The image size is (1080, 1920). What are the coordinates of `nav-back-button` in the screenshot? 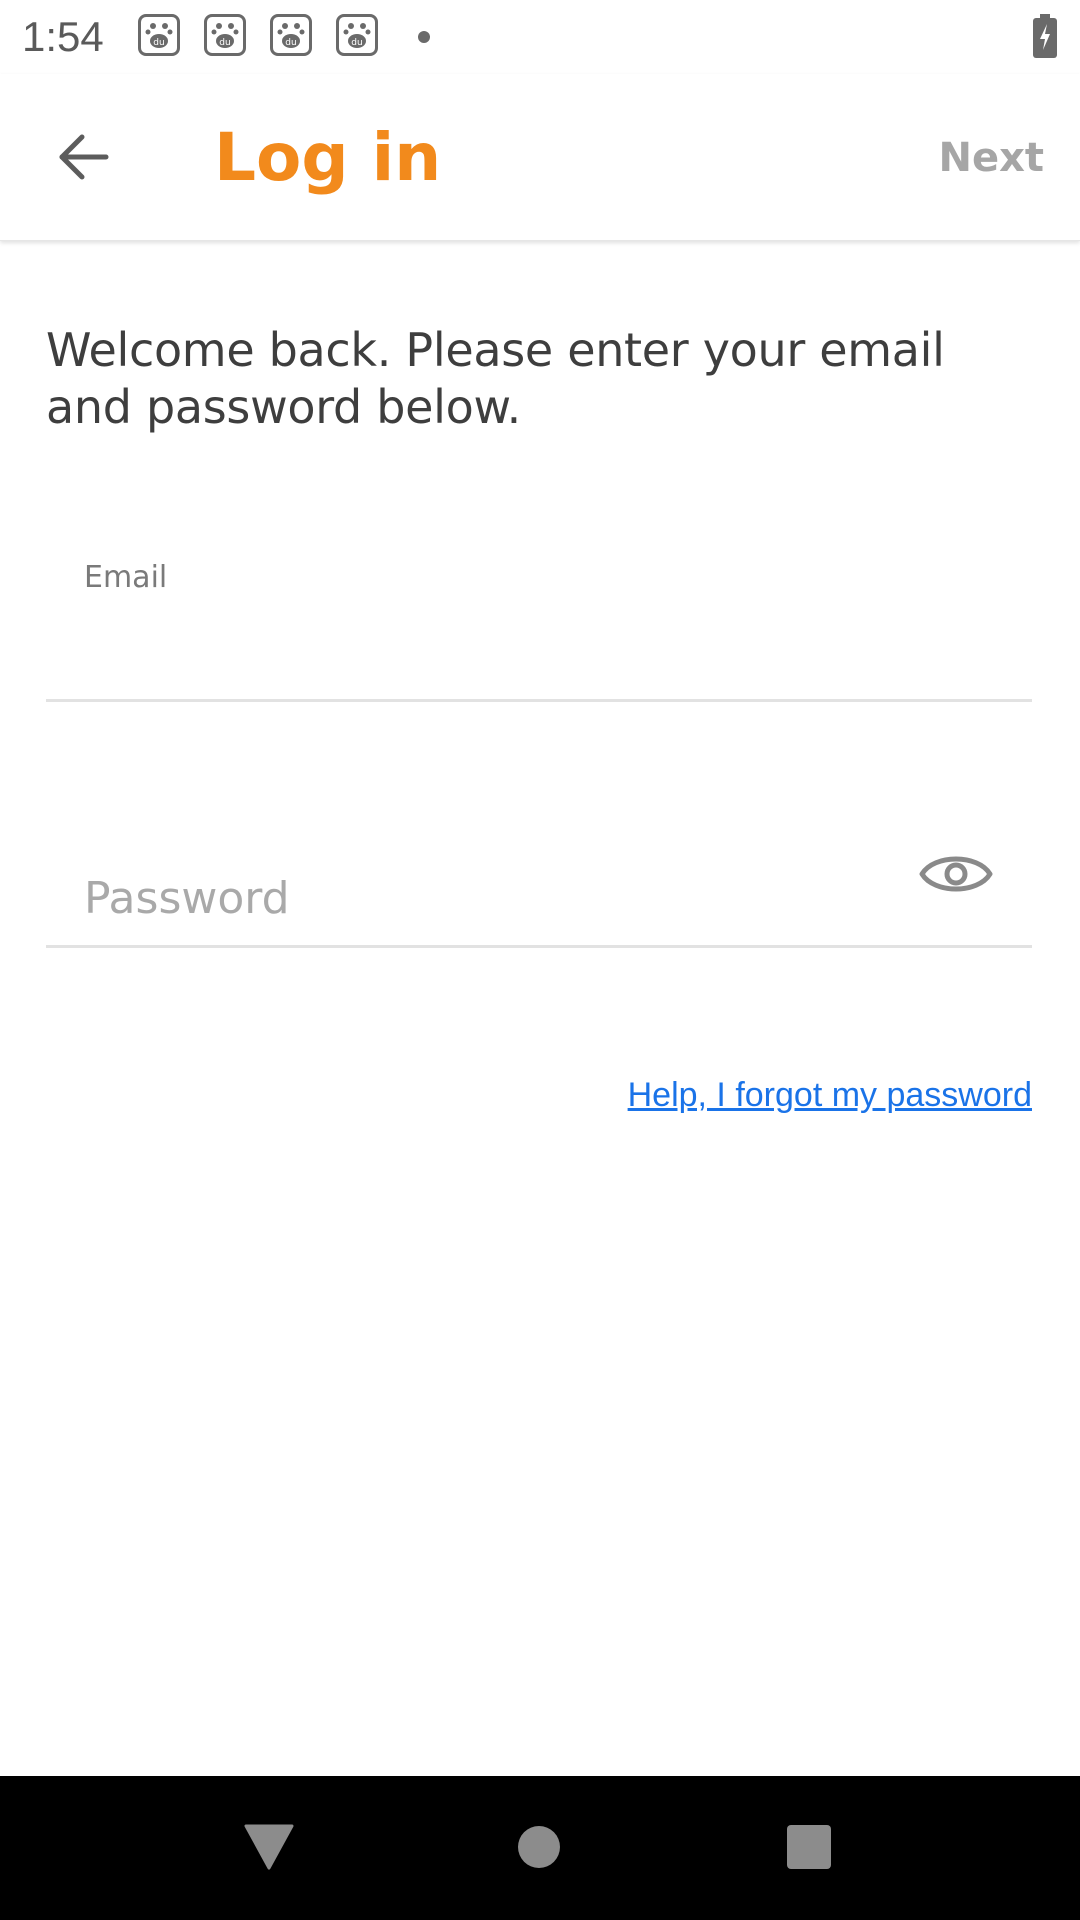 It's located at (269, 1847).